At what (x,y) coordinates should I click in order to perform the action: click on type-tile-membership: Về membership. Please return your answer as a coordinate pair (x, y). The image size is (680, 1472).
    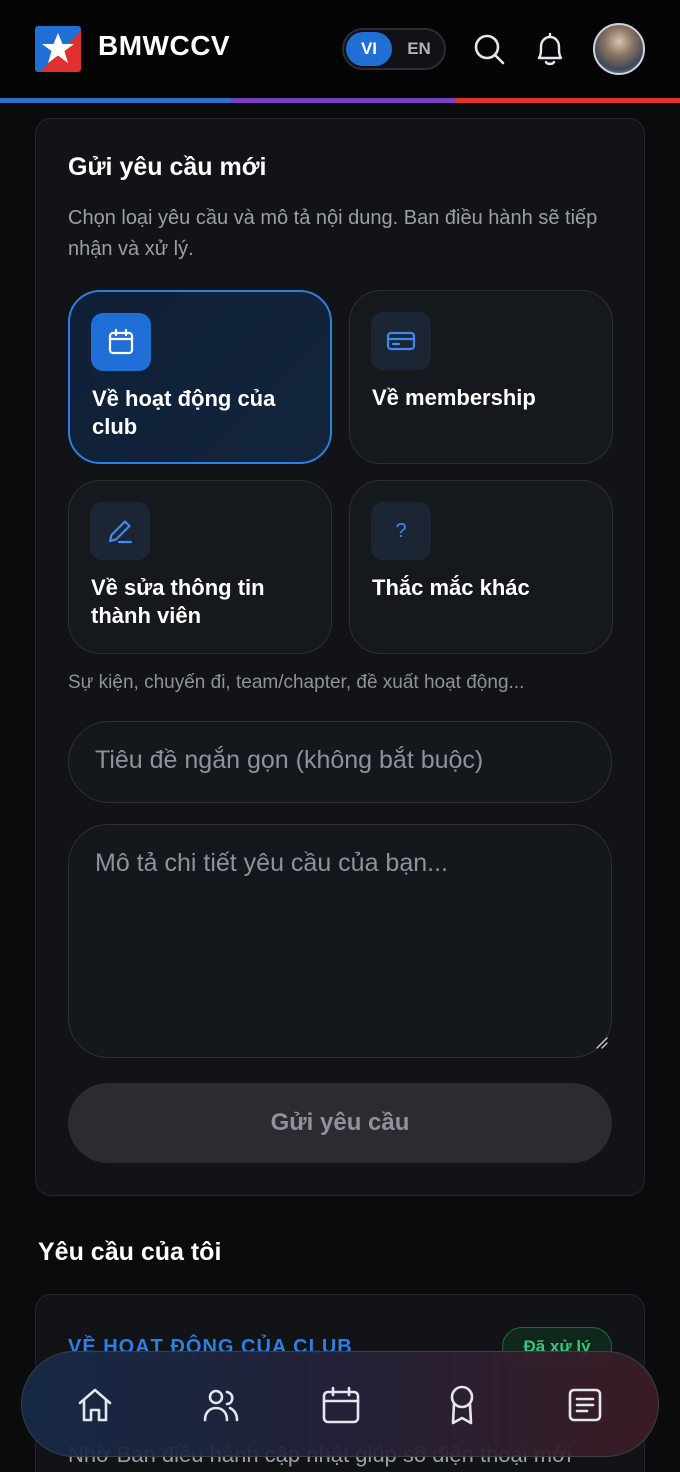
    Looking at the image, I should click on (481, 377).